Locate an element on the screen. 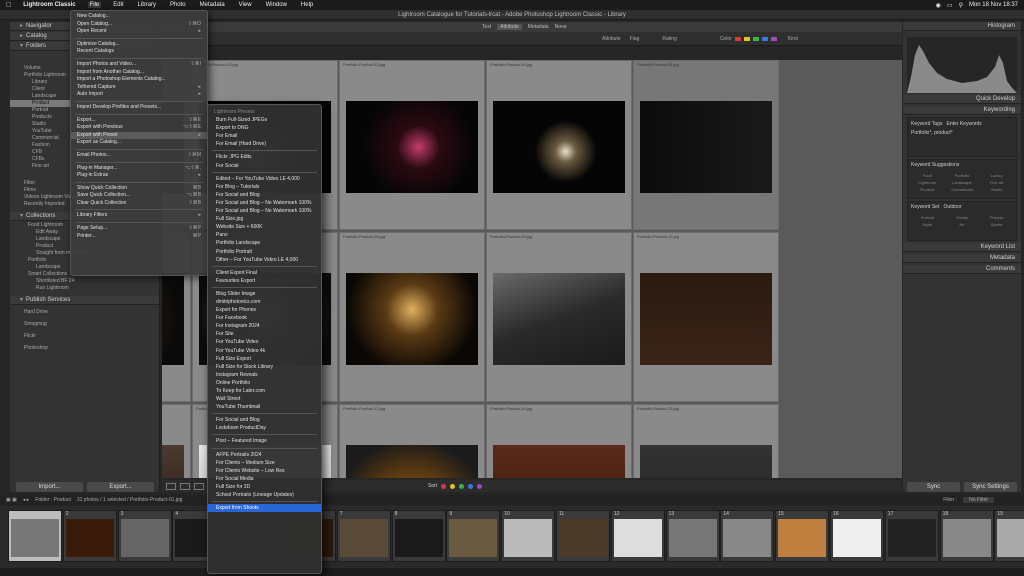  export-preset-item: Edited – For YouTube Video LE 4,000 is located at coordinates (264, 179).